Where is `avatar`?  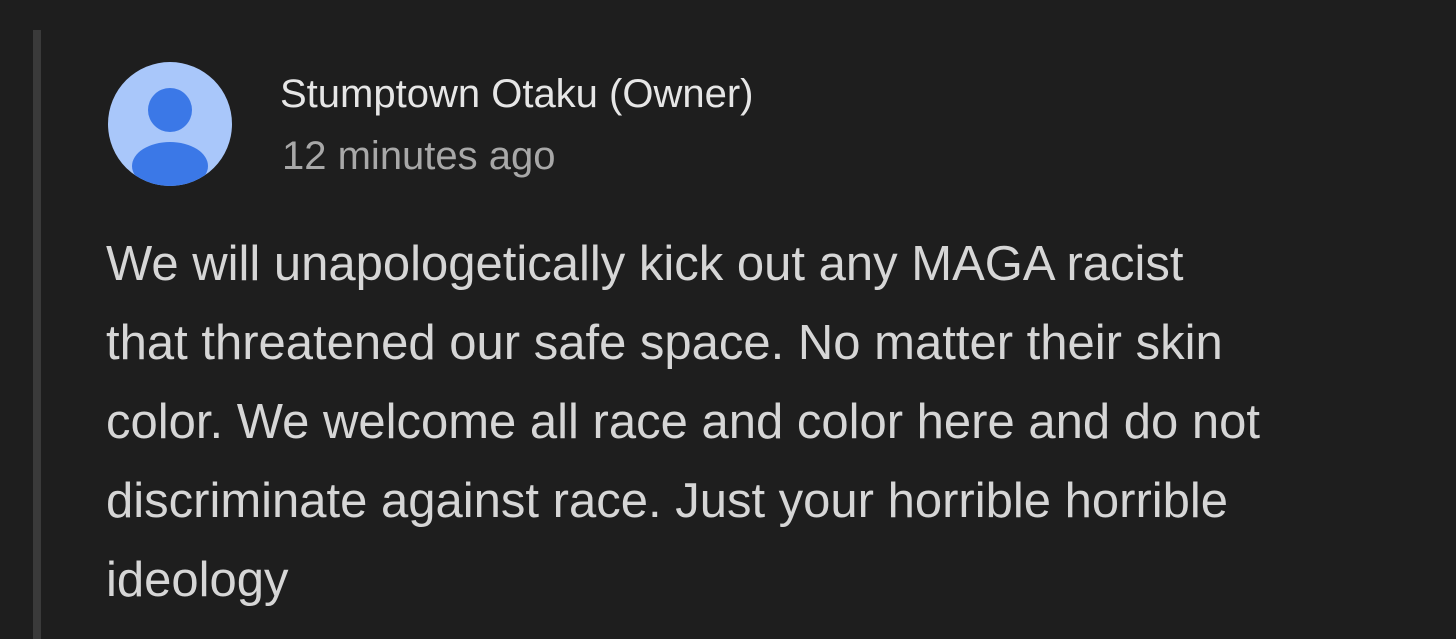 avatar is located at coordinates (170, 124).